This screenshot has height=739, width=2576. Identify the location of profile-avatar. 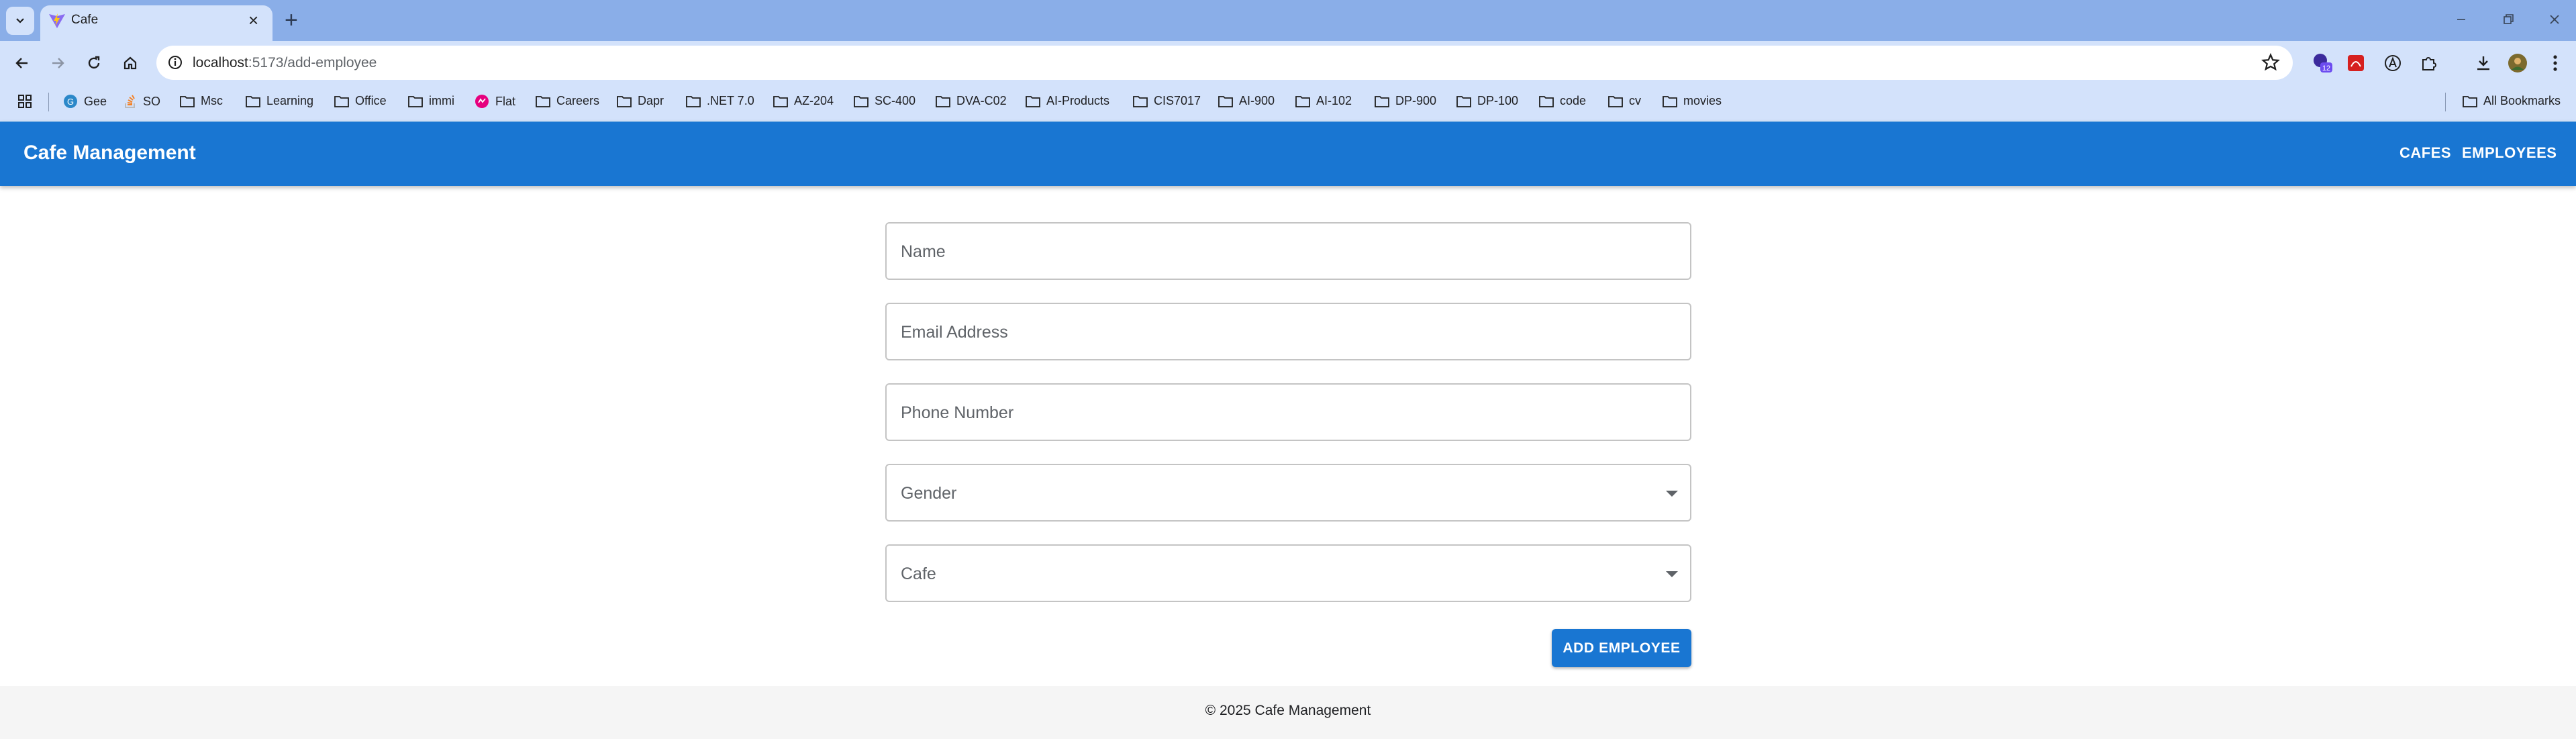
(2517, 63).